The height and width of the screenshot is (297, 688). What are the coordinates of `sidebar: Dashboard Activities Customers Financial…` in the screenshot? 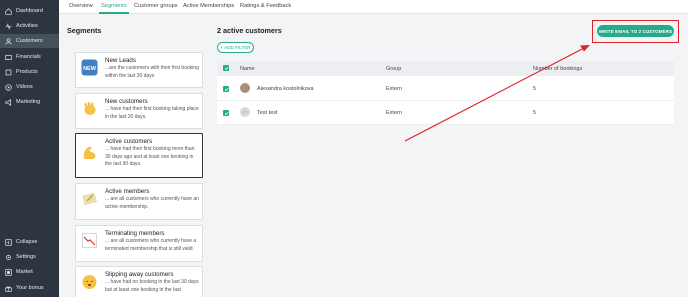 It's located at (29, 148).